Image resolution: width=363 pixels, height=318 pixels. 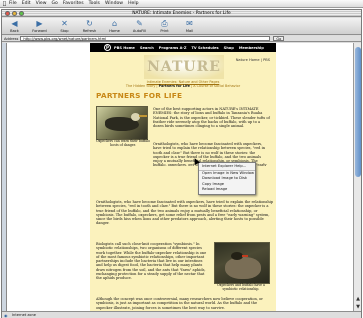 I want to click on explorer-bar-tabs, so click(x=4, y=177).